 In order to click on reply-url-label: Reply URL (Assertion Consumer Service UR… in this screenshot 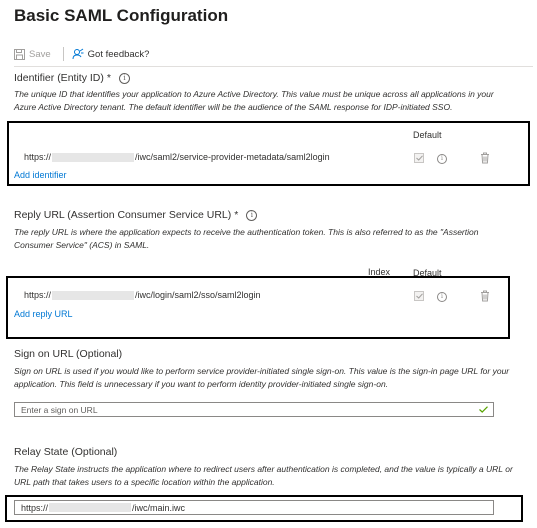, I will do `click(136, 215)`.